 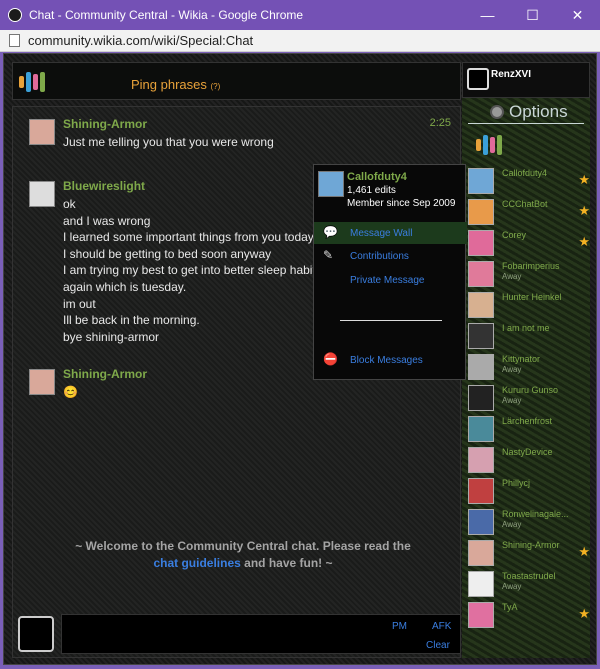 What do you see at coordinates (521, 359) in the screenshot?
I see `user-name: Kittynator` at bounding box center [521, 359].